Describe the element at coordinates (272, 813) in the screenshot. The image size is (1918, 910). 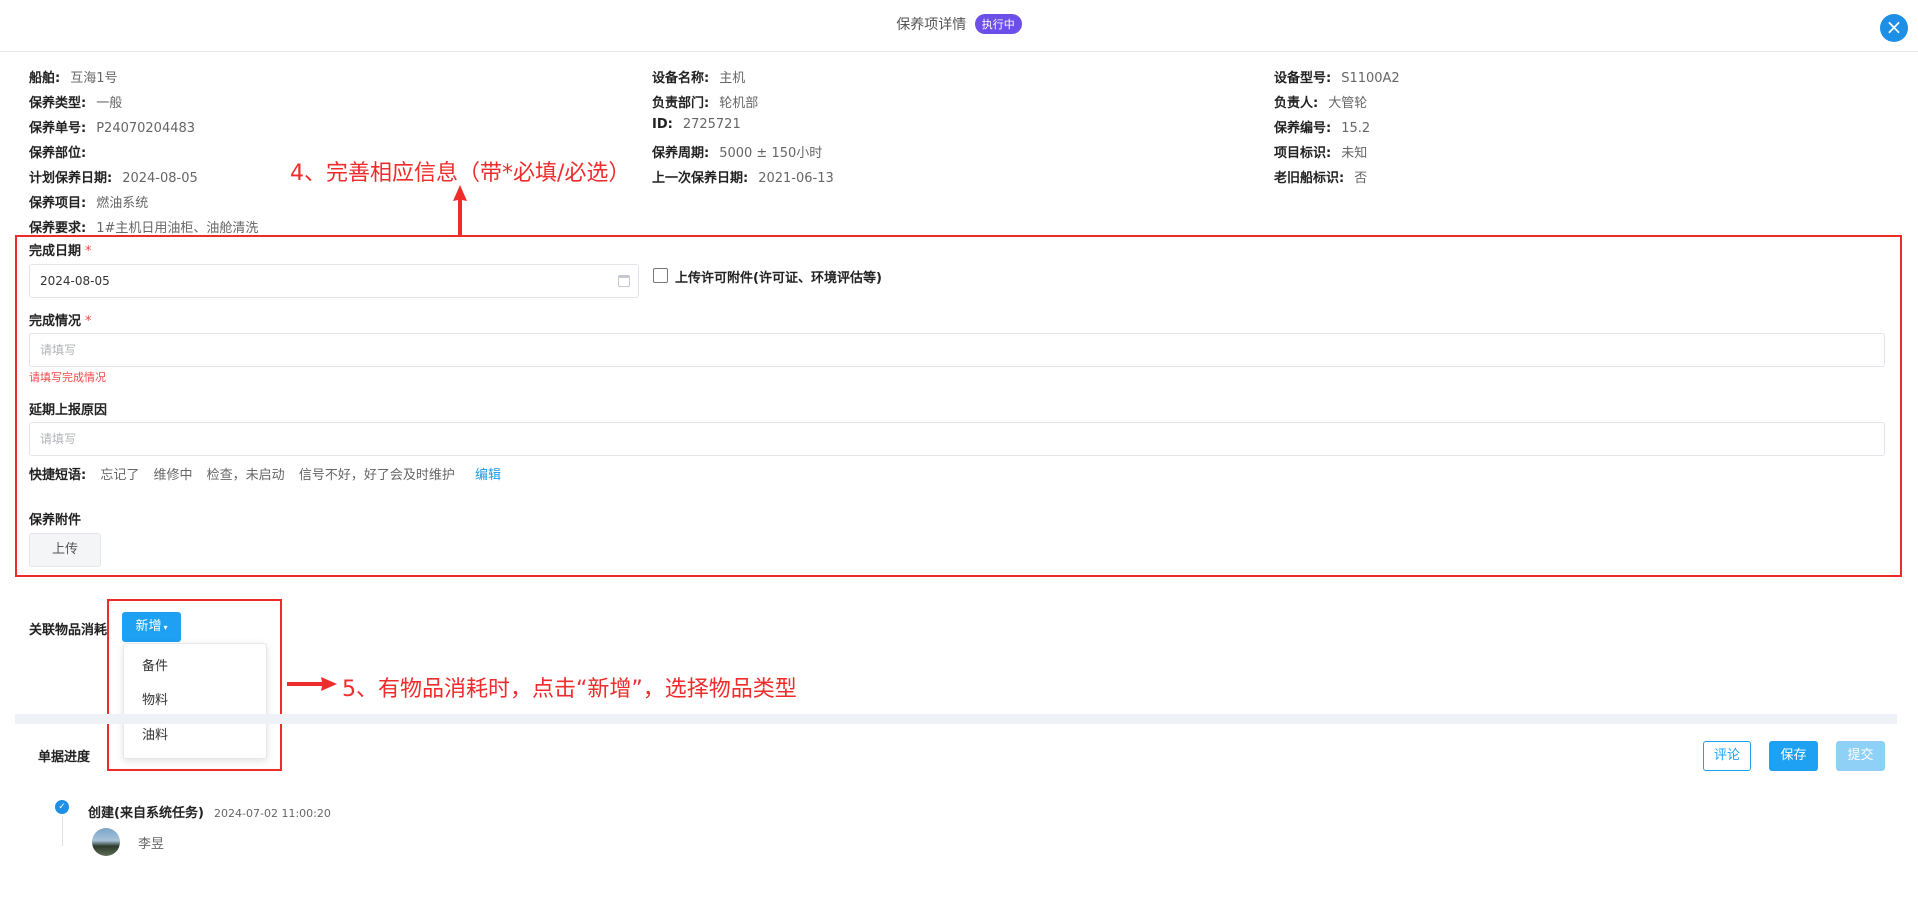
I see `timeline-entry-time: 2024-07-02 11:00:20` at that location.